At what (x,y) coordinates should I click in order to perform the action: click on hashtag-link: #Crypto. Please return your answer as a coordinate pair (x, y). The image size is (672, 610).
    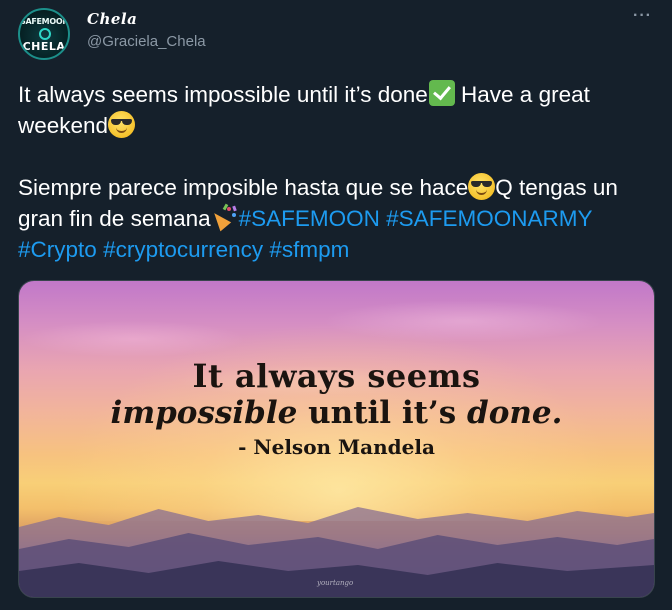
    Looking at the image, I should click on (57, 249).